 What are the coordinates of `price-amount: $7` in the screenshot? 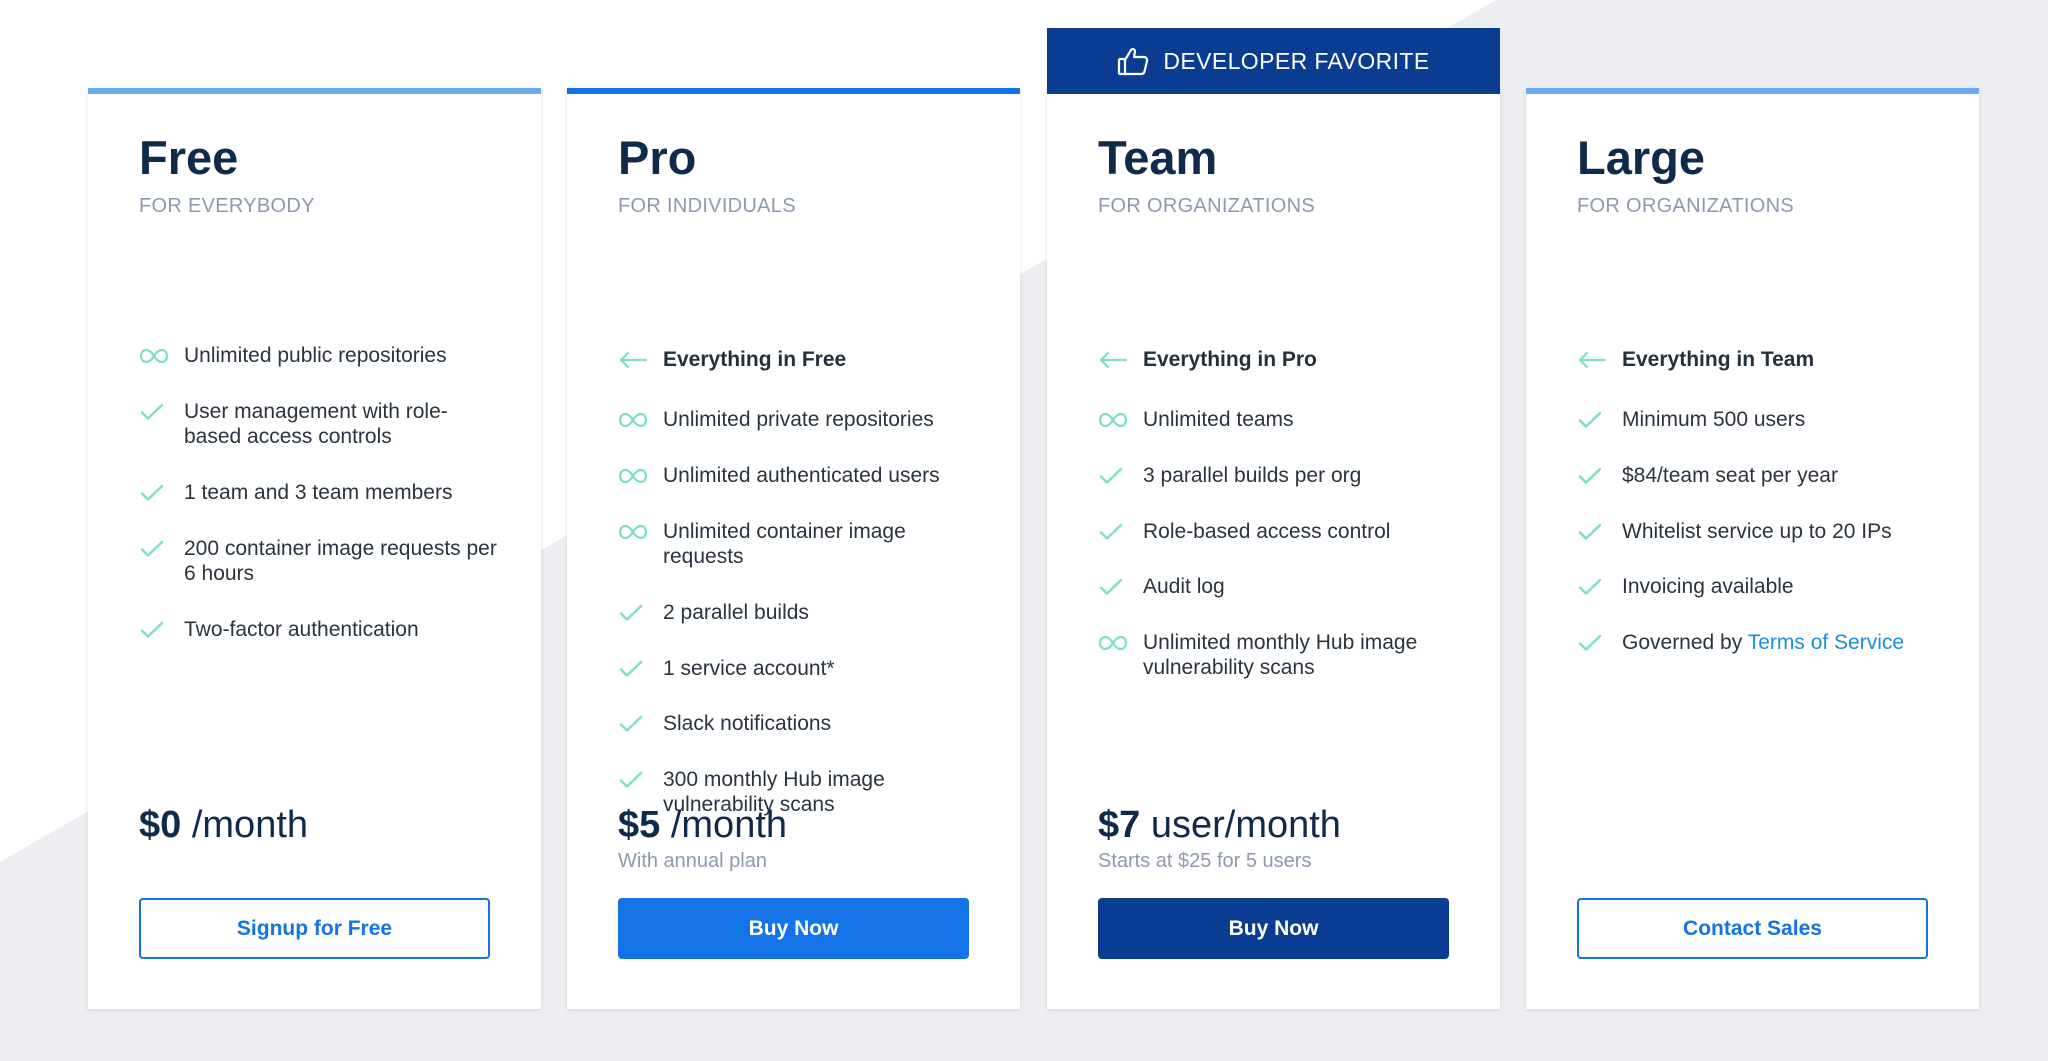 It's located at (1119, 825).